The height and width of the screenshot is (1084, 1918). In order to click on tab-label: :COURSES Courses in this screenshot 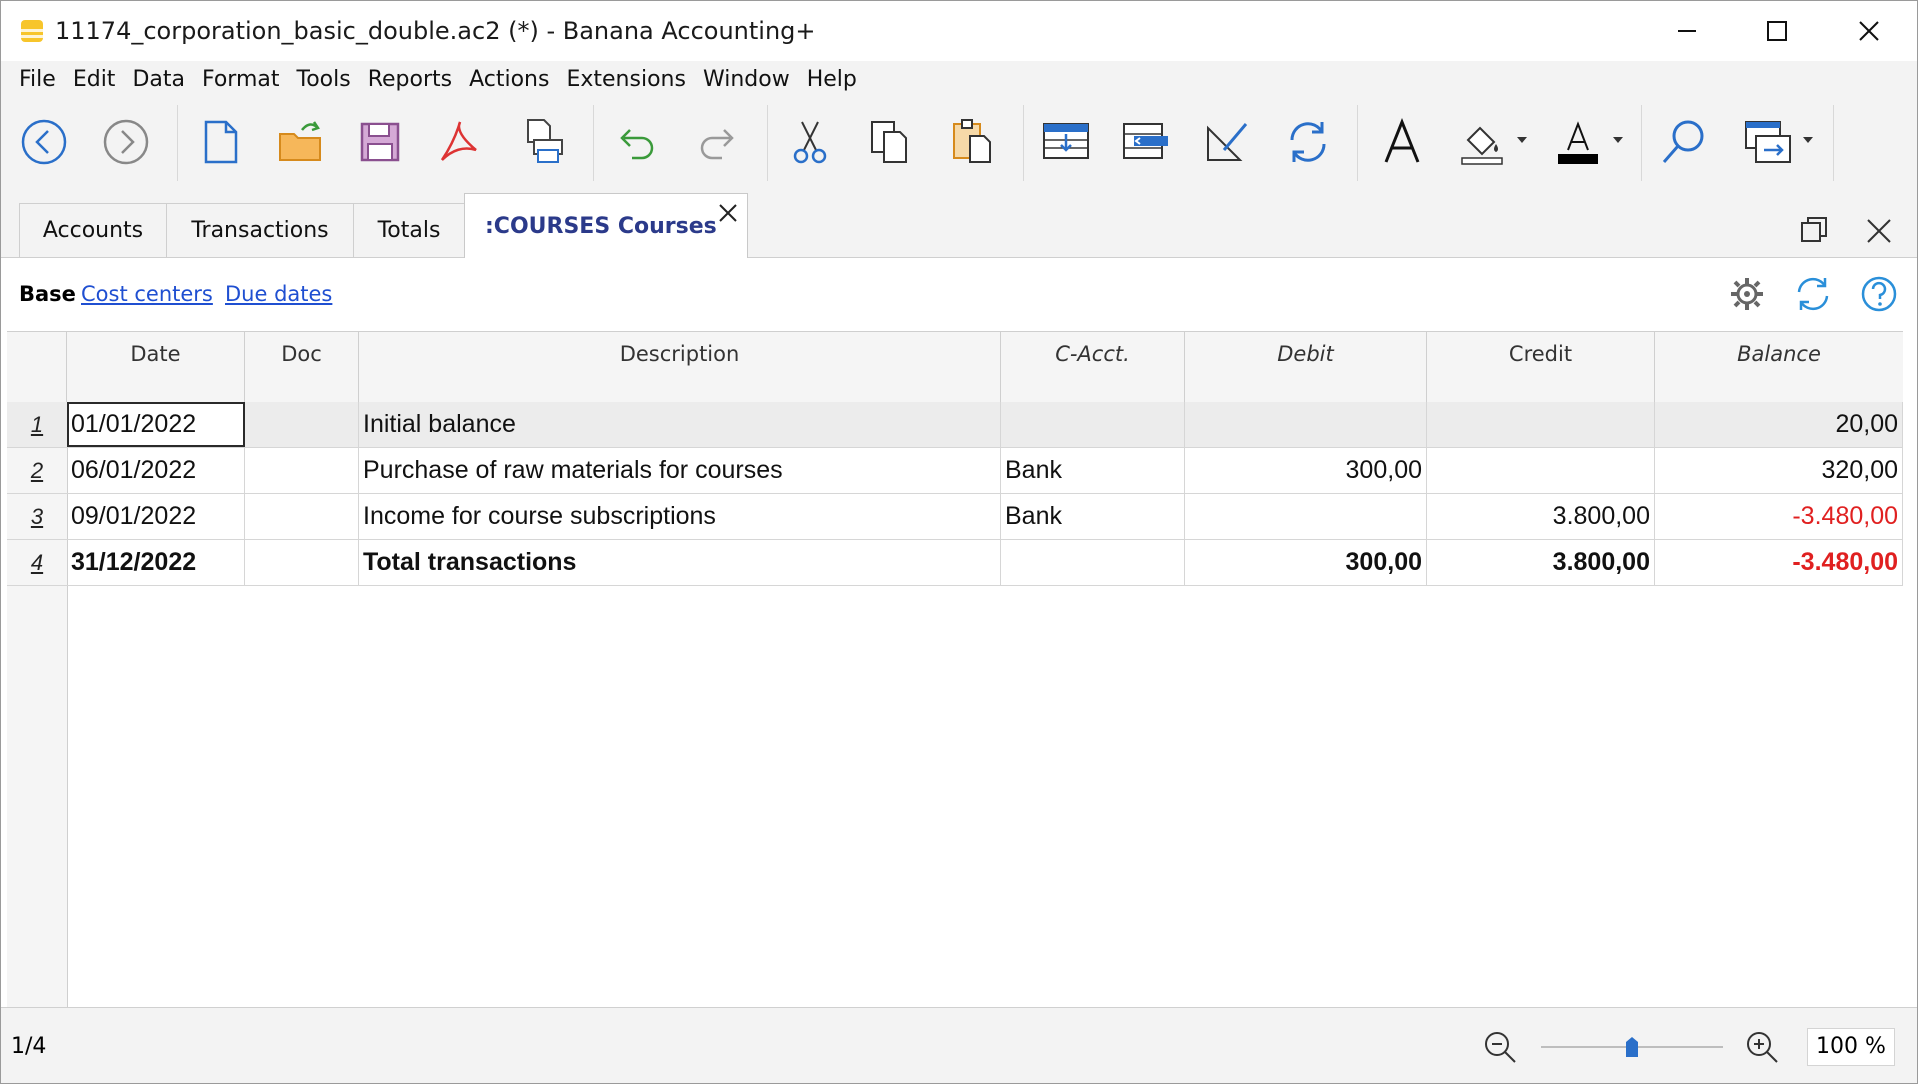, I will do `click(601, 226)`.